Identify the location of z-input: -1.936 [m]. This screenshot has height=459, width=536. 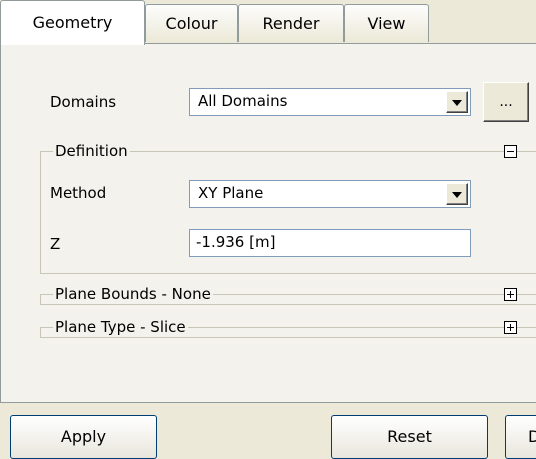
(330, 243).